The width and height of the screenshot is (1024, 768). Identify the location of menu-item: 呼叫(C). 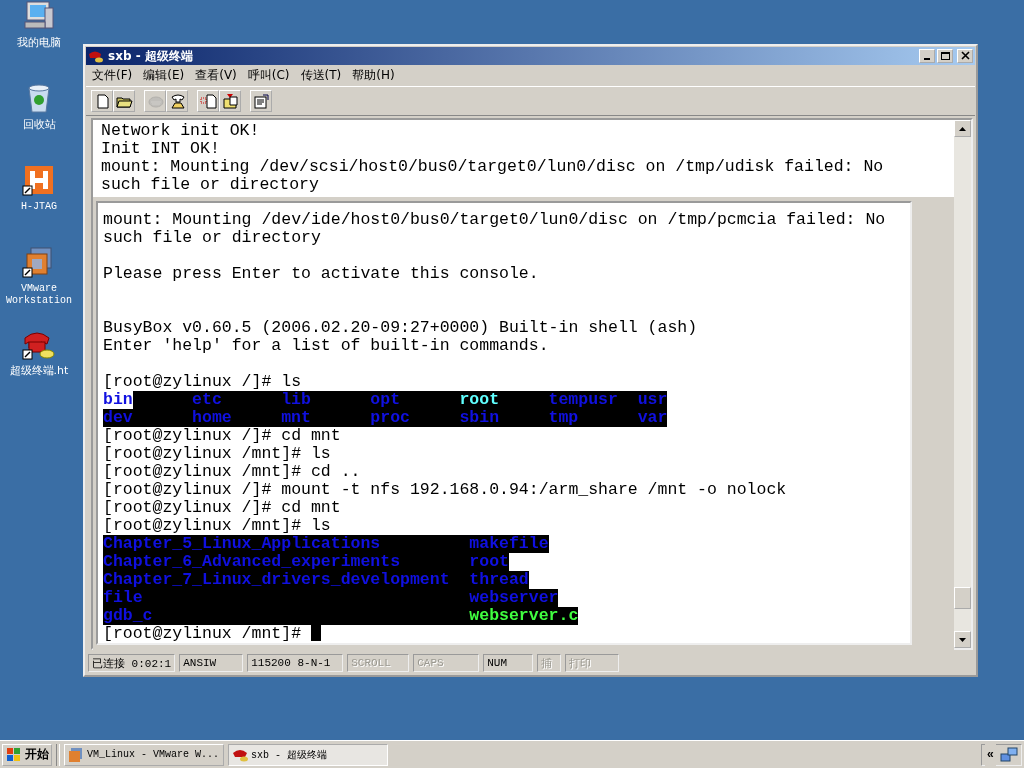
(271, 75).